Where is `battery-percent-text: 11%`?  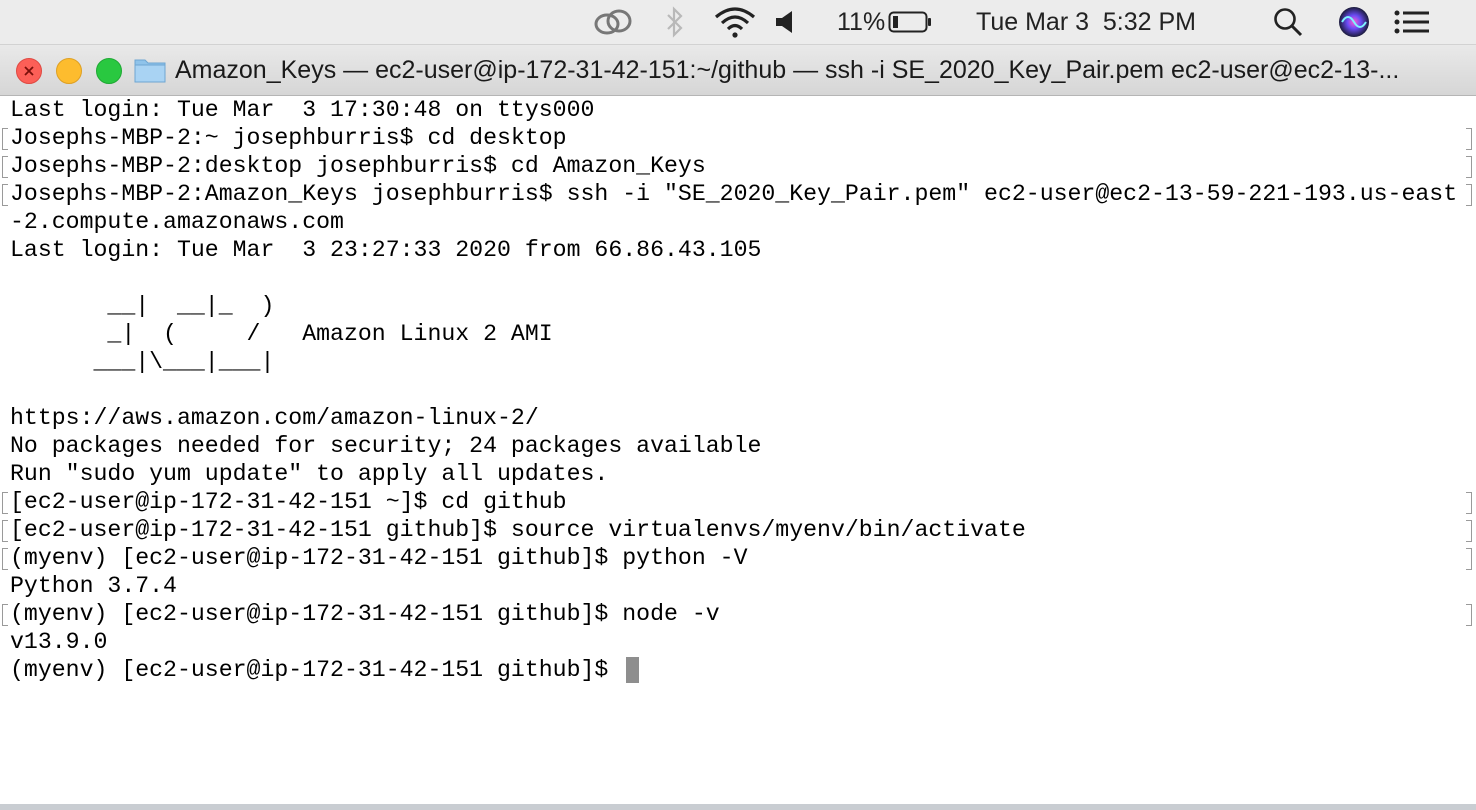
battery-percent-text: 11% is located at coordinates (861, 21).